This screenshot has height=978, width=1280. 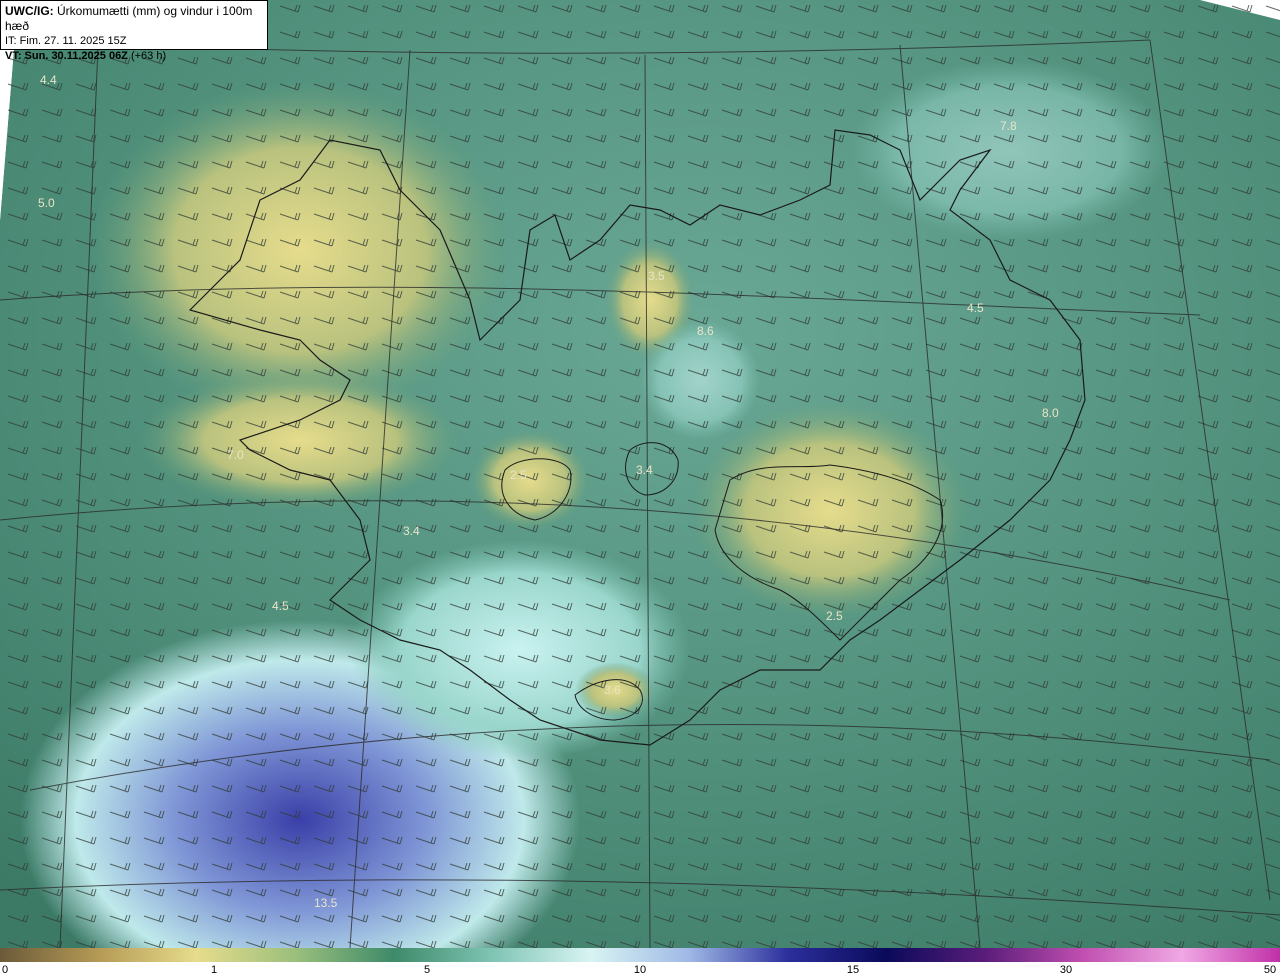 I want to click on value-label: 4.4, so click(x=48, y=80).